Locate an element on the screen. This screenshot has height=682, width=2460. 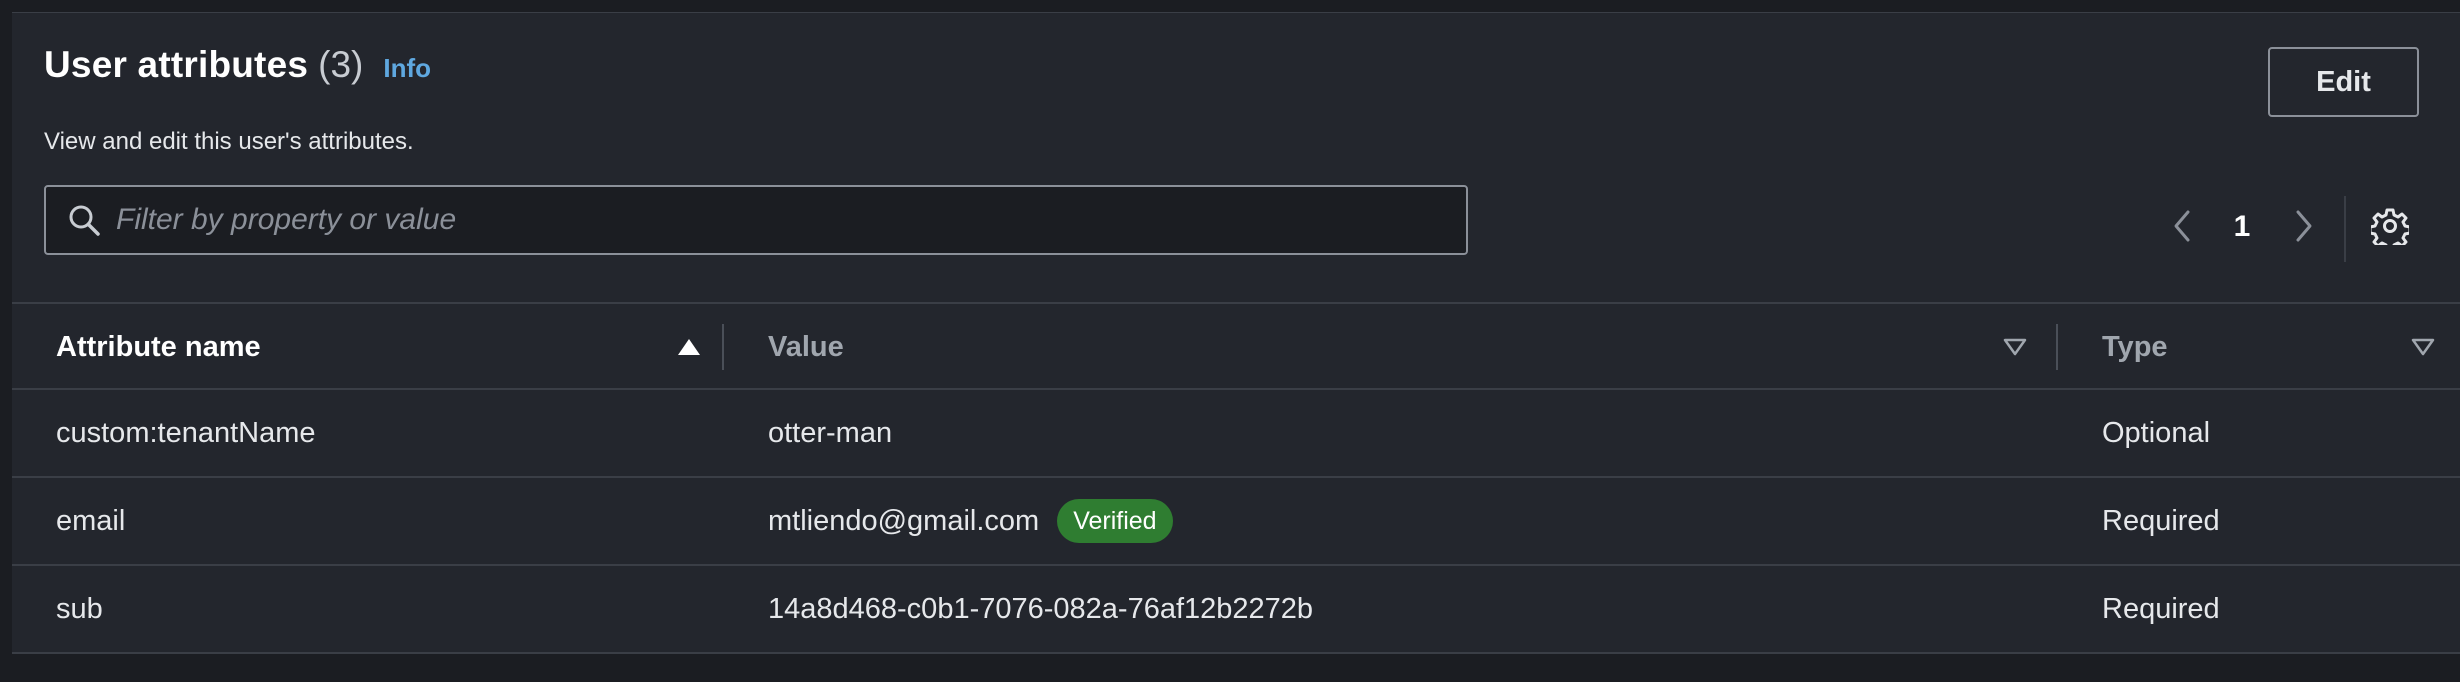
panel-description: View and edit this user's attributes. is located at coordinates (229, 141).